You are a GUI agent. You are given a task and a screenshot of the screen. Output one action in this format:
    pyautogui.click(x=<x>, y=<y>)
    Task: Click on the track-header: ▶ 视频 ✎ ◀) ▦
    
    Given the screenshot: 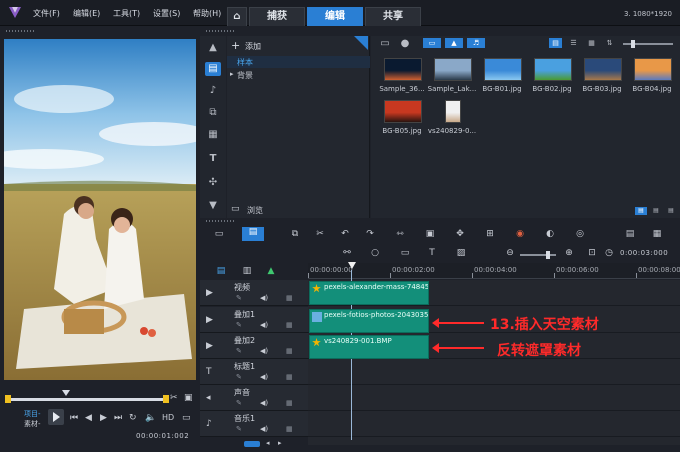 What is the action you would take?
    pyautogui.click(x=254, y=293)
    